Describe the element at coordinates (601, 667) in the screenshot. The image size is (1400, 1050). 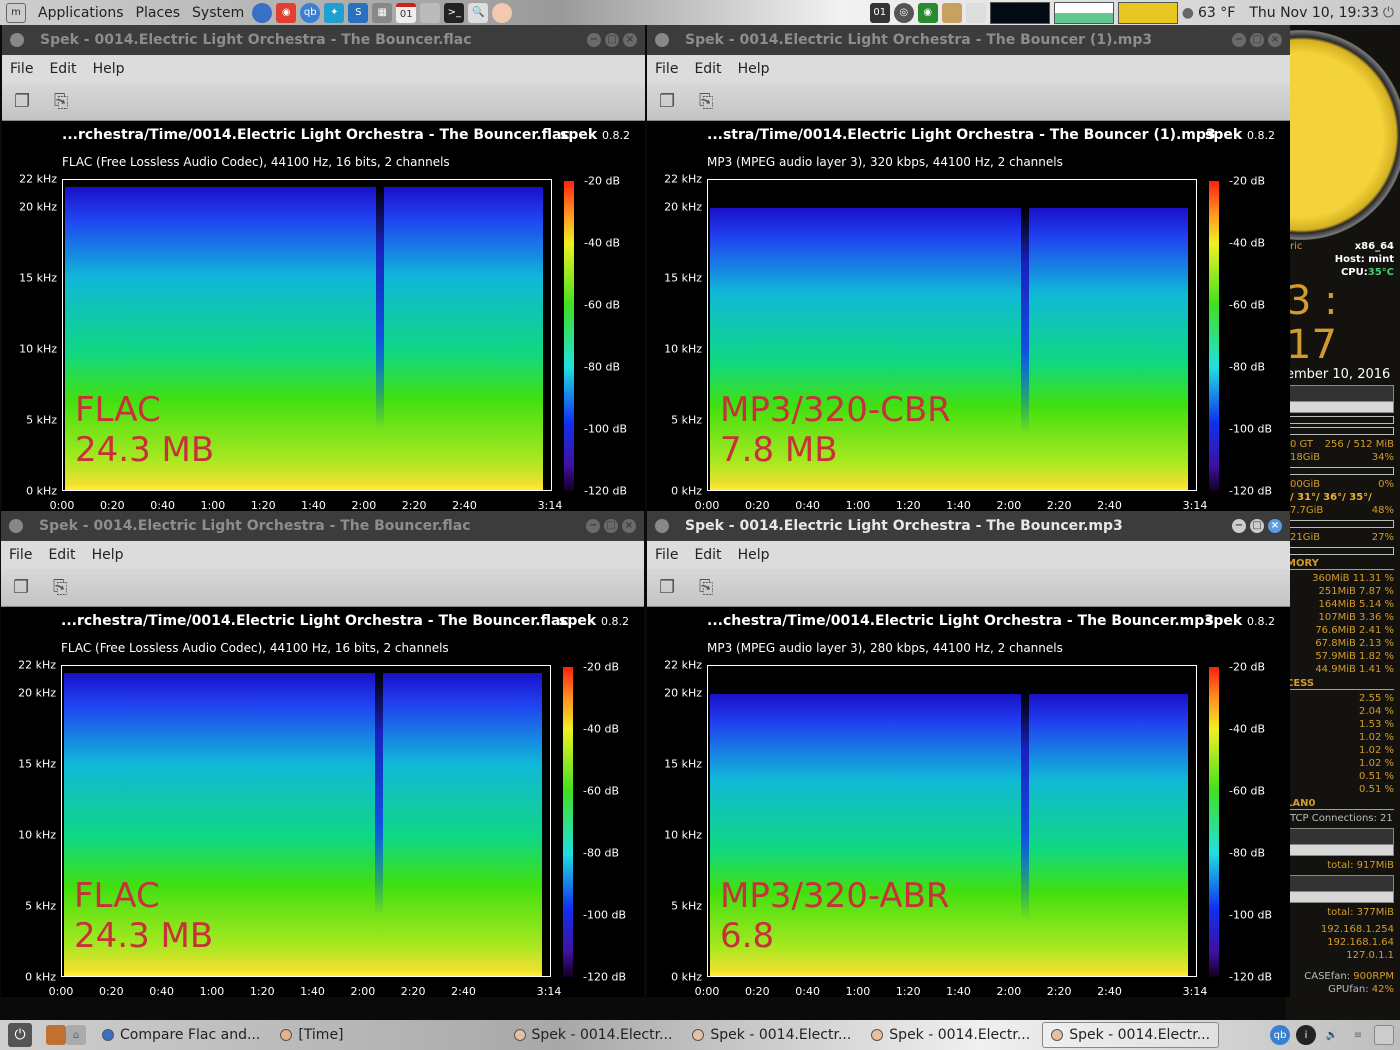
I see `db-tick-label: -20 dB` at that location.